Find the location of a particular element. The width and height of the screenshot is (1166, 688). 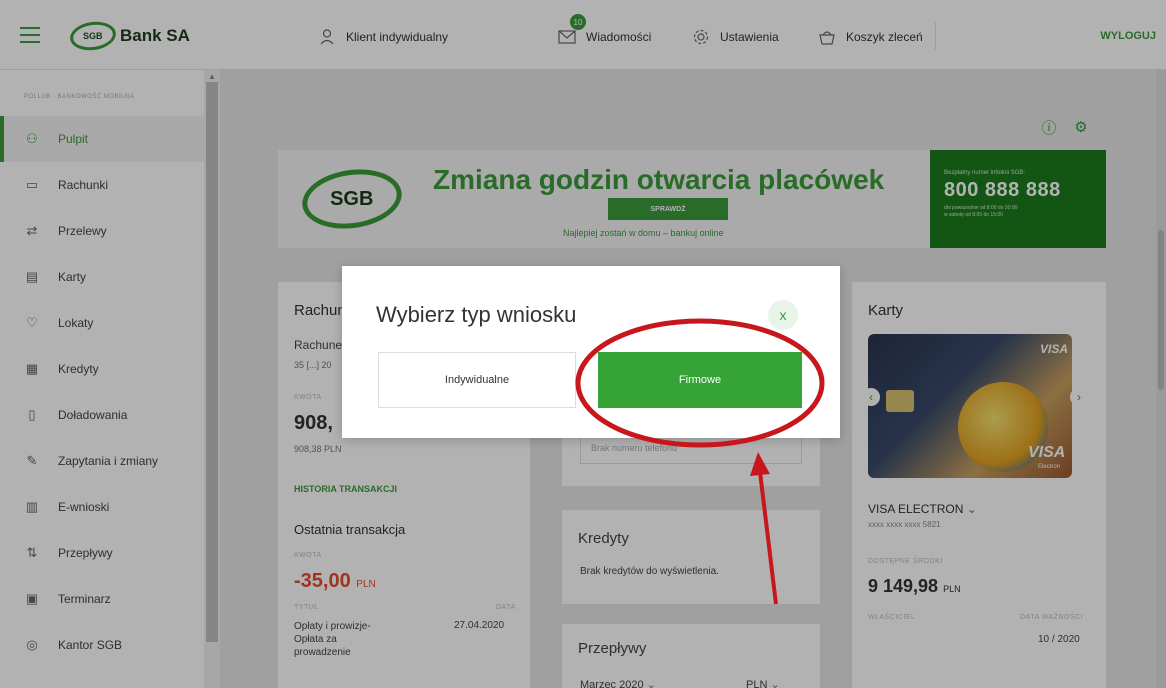

highlight-ellipse is located at coordinates (700, 383).